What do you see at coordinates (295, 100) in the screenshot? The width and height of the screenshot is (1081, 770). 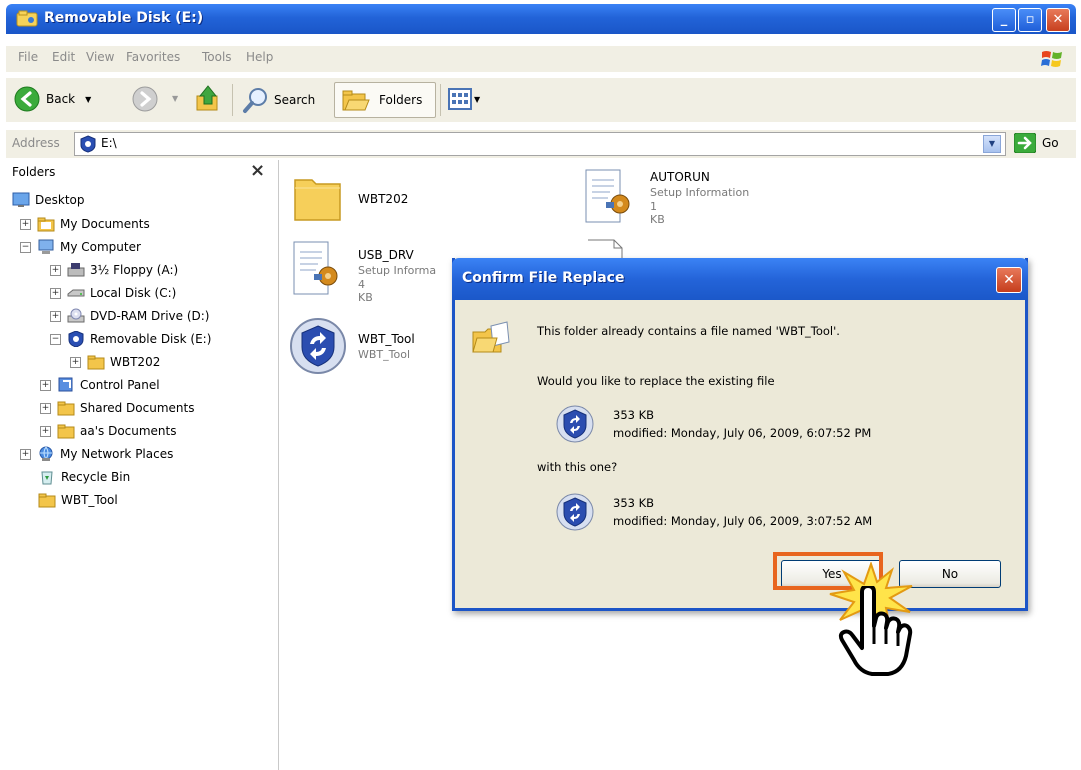 I see `search-label: Search` at bounding box center [295, 100].